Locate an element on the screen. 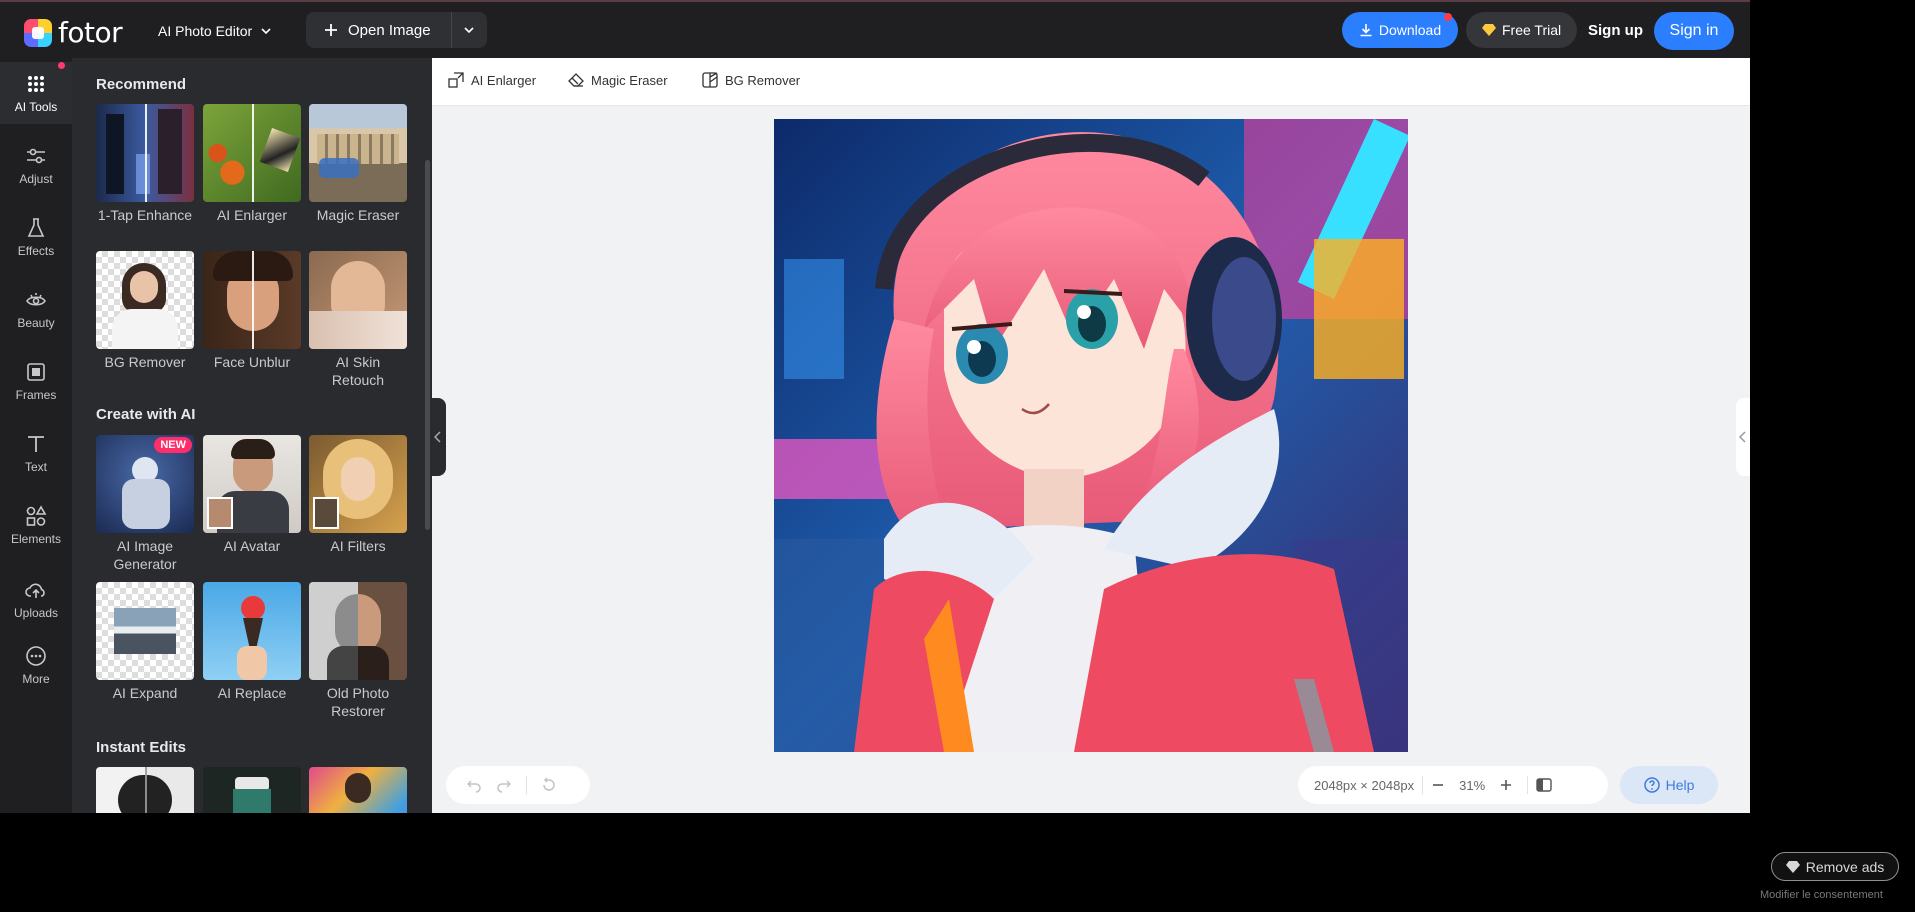 This screenshot has width=1915, height=912. rail-item-adjust: Adjust is located at coordinates (36, 165).